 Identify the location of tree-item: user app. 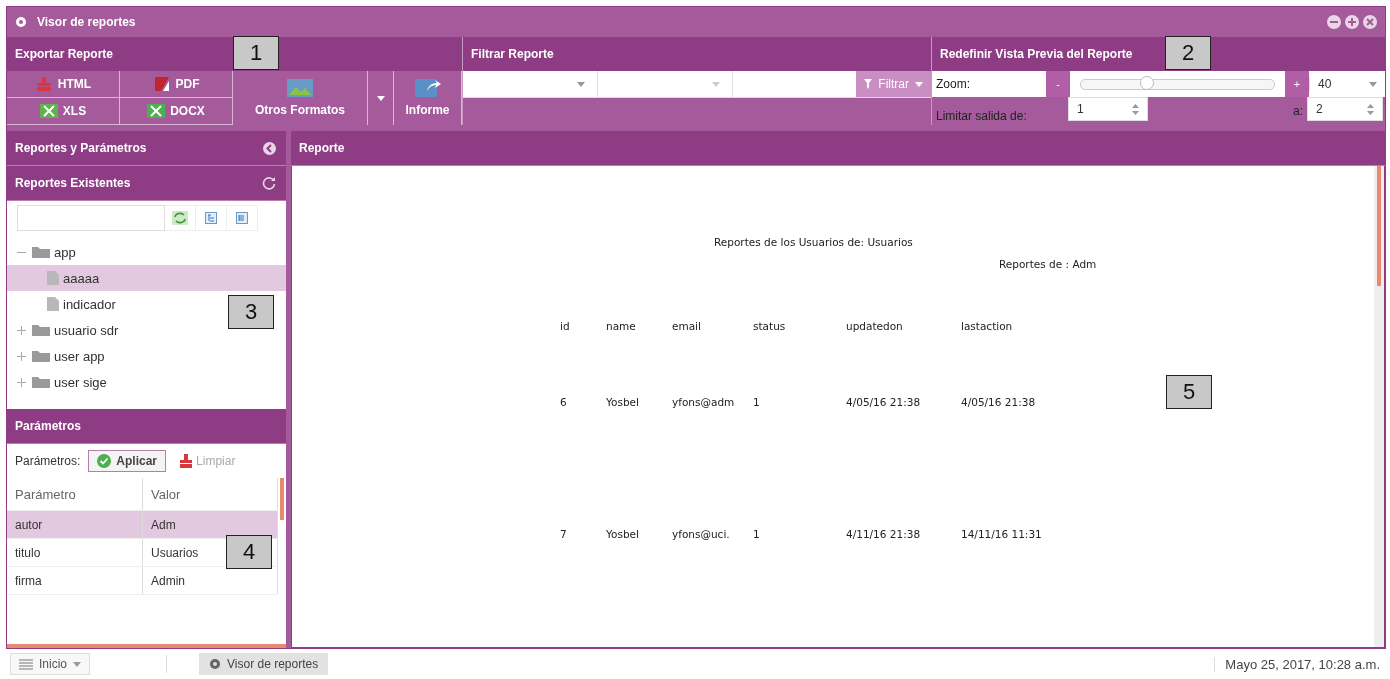
(59, 356).